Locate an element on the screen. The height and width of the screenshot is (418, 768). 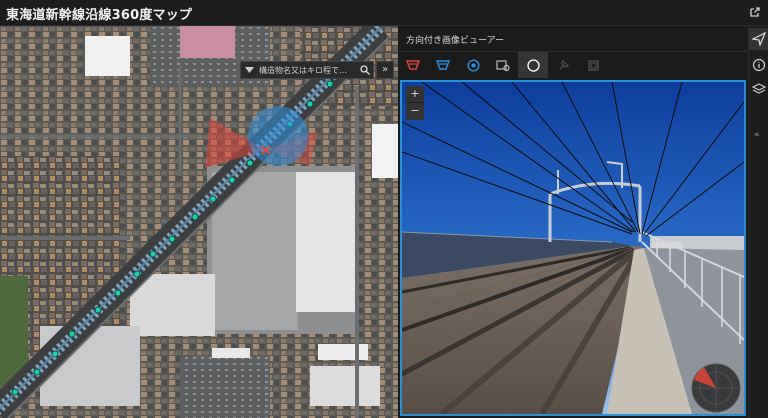
search-icon is located at coordinates (365, 70).